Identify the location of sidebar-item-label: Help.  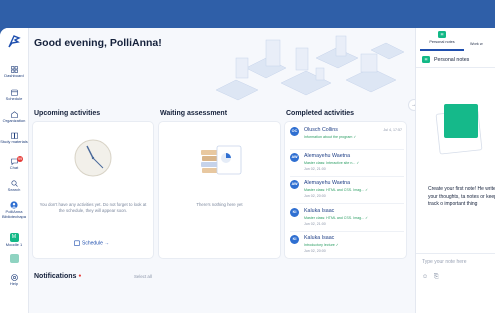
(14, 283).